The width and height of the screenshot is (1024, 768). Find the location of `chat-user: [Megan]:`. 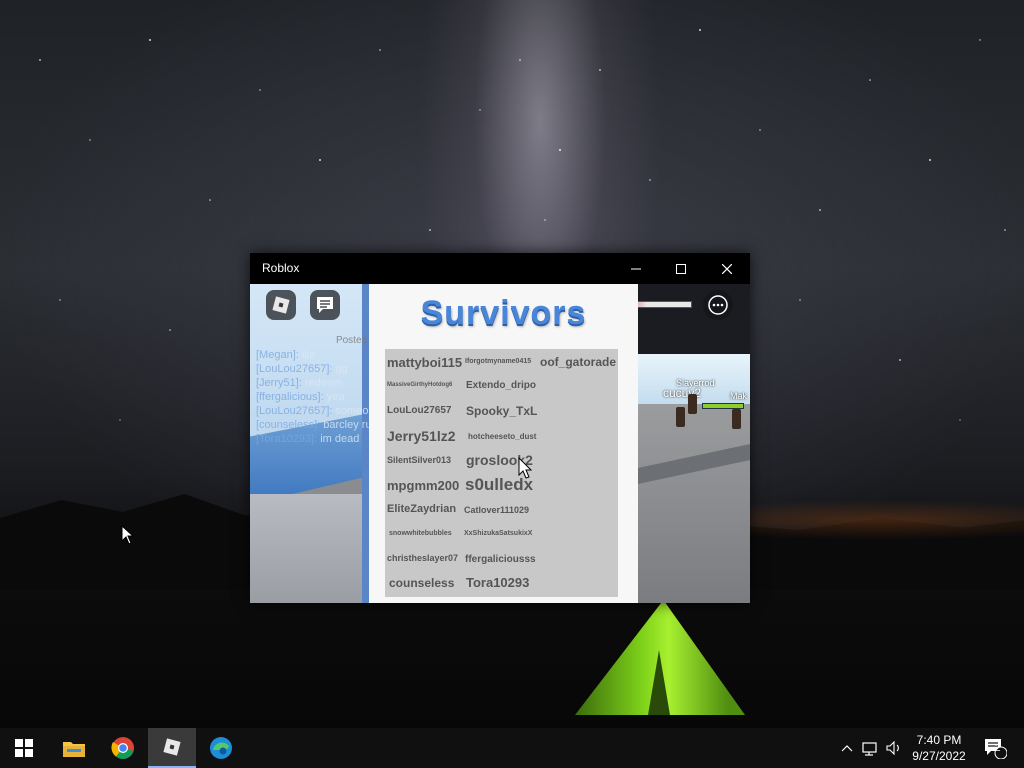

chat-user: [Megan]: is located at coordinates (277, 355).